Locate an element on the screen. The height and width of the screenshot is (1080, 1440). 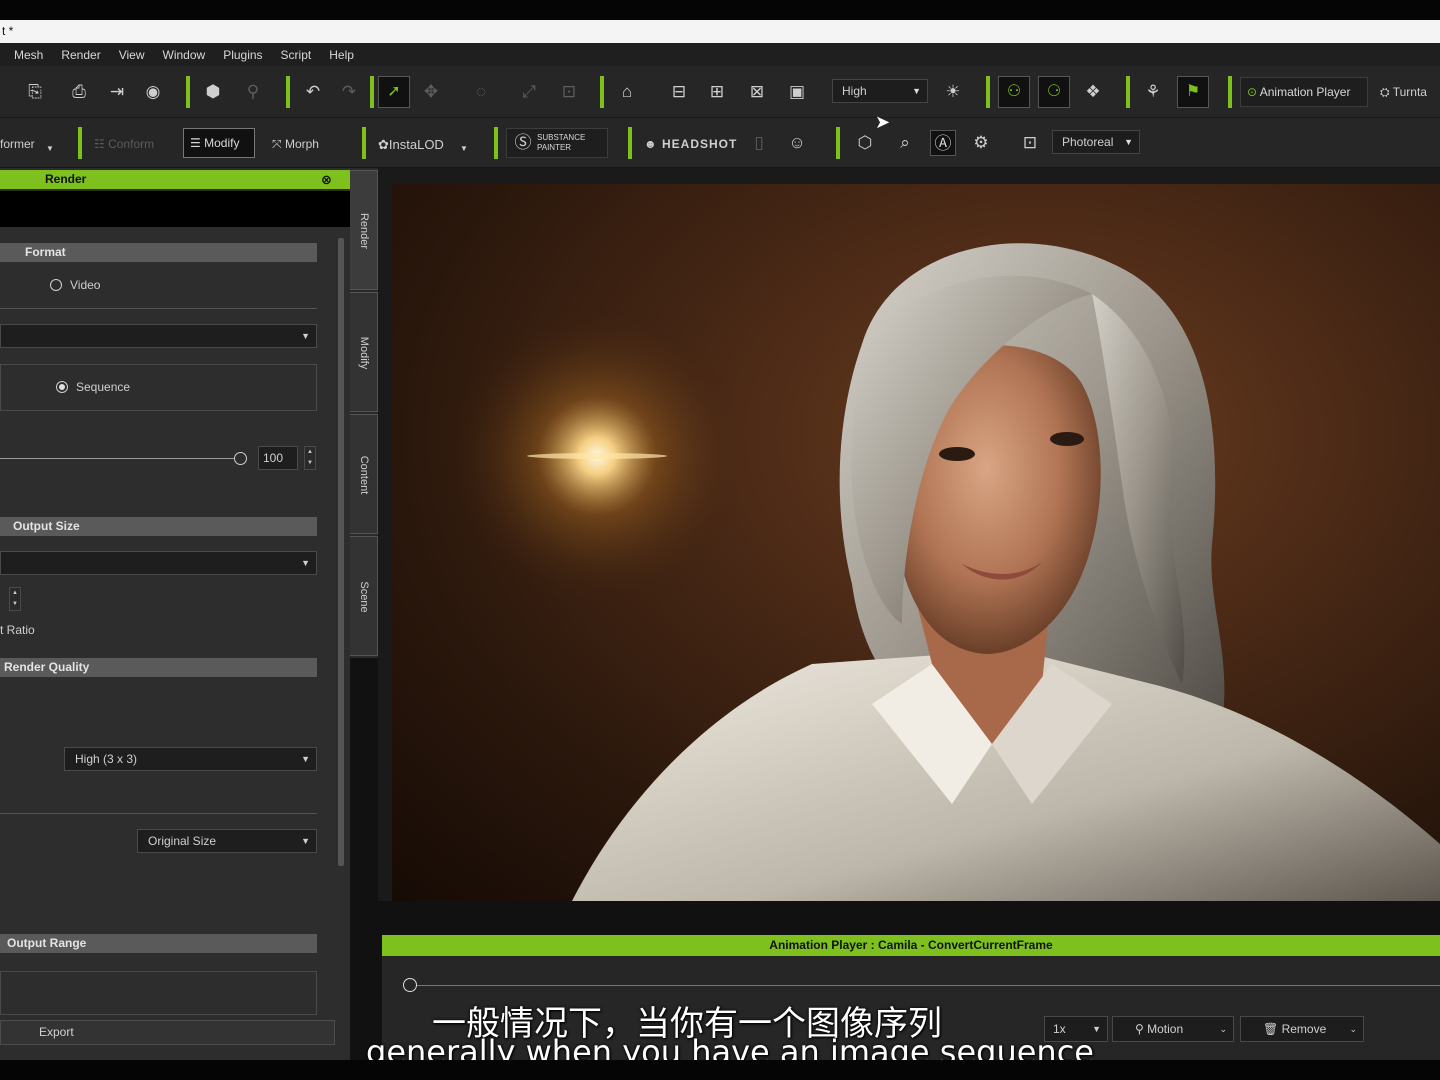
instalod-button: ✿InstaLOD is located at coordinates (411, 145).